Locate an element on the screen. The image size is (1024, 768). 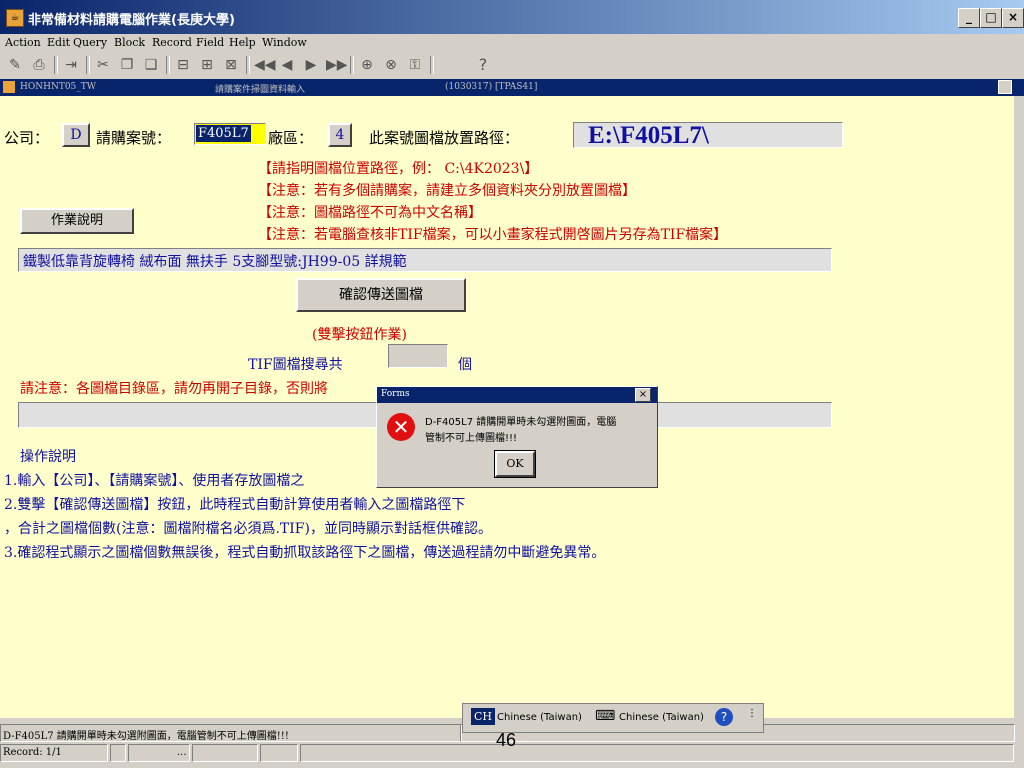
menu-edit: Edit is located at coordinates (58, 42).